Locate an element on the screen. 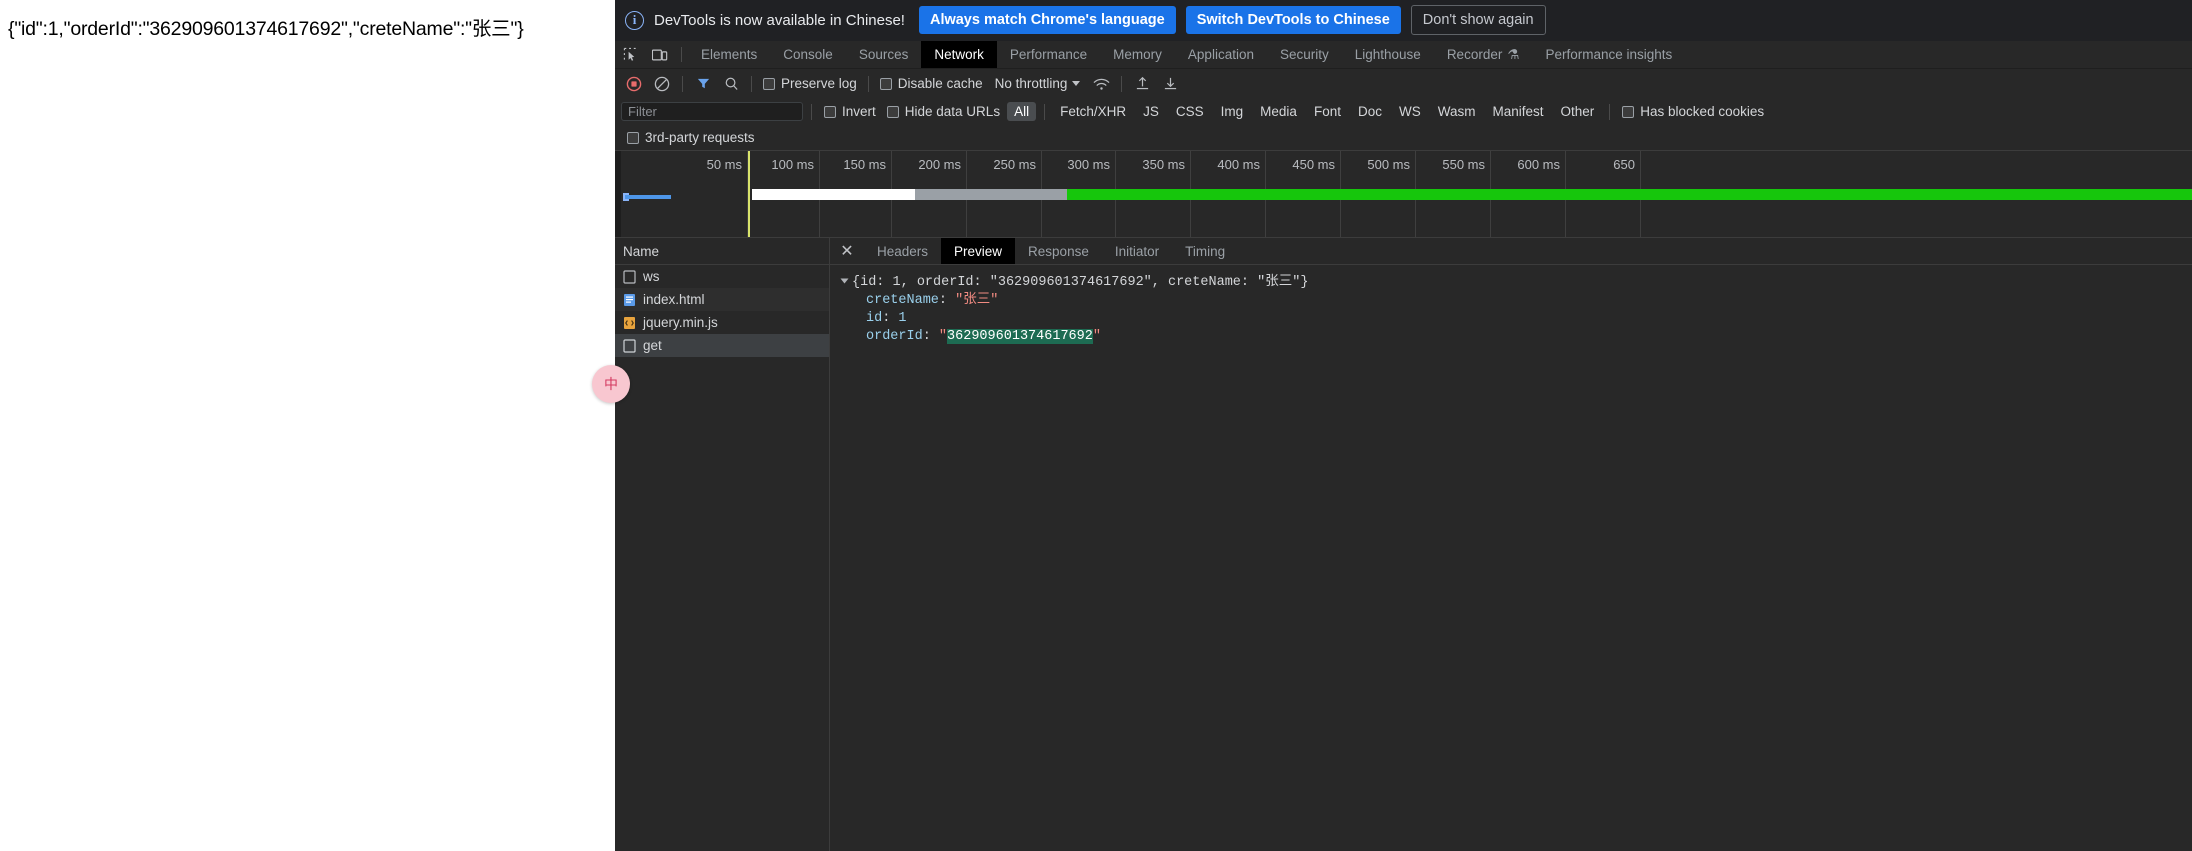 The image size is (2192, 851). tab-label: Security is located at coordinates (1304, 54).